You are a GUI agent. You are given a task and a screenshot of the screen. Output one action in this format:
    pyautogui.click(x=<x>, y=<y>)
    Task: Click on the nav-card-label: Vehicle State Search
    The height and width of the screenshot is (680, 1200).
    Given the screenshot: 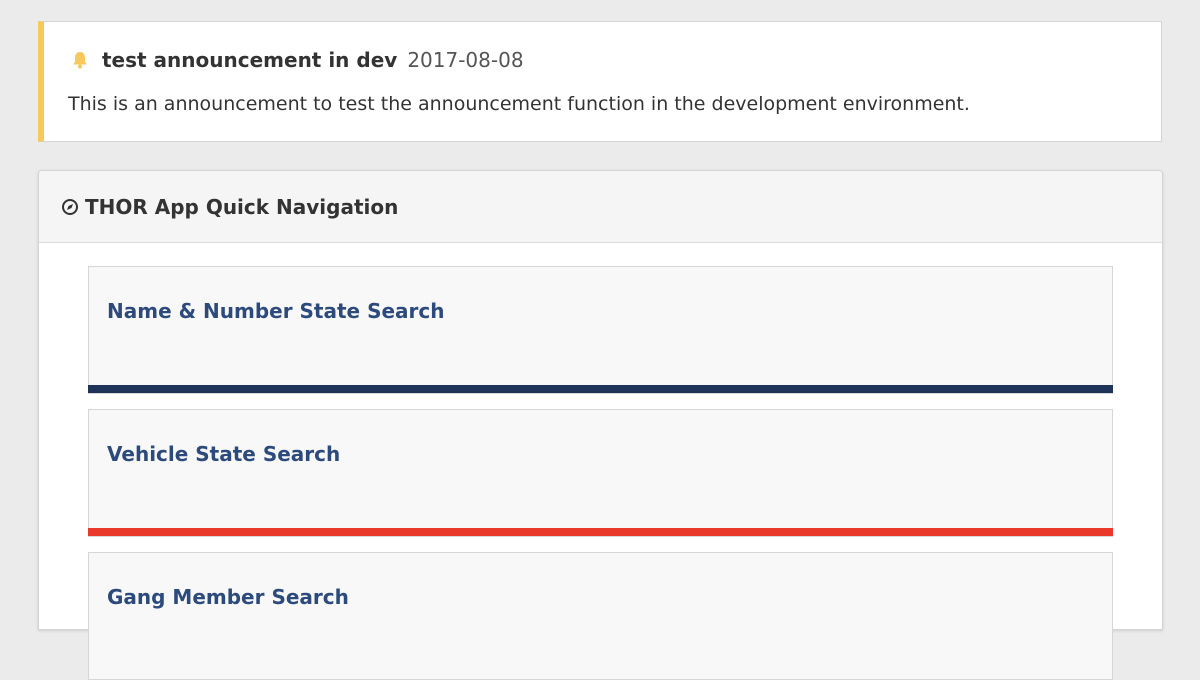 What is the action you would take?
    pyautogui.click(x=223, y=454)
    